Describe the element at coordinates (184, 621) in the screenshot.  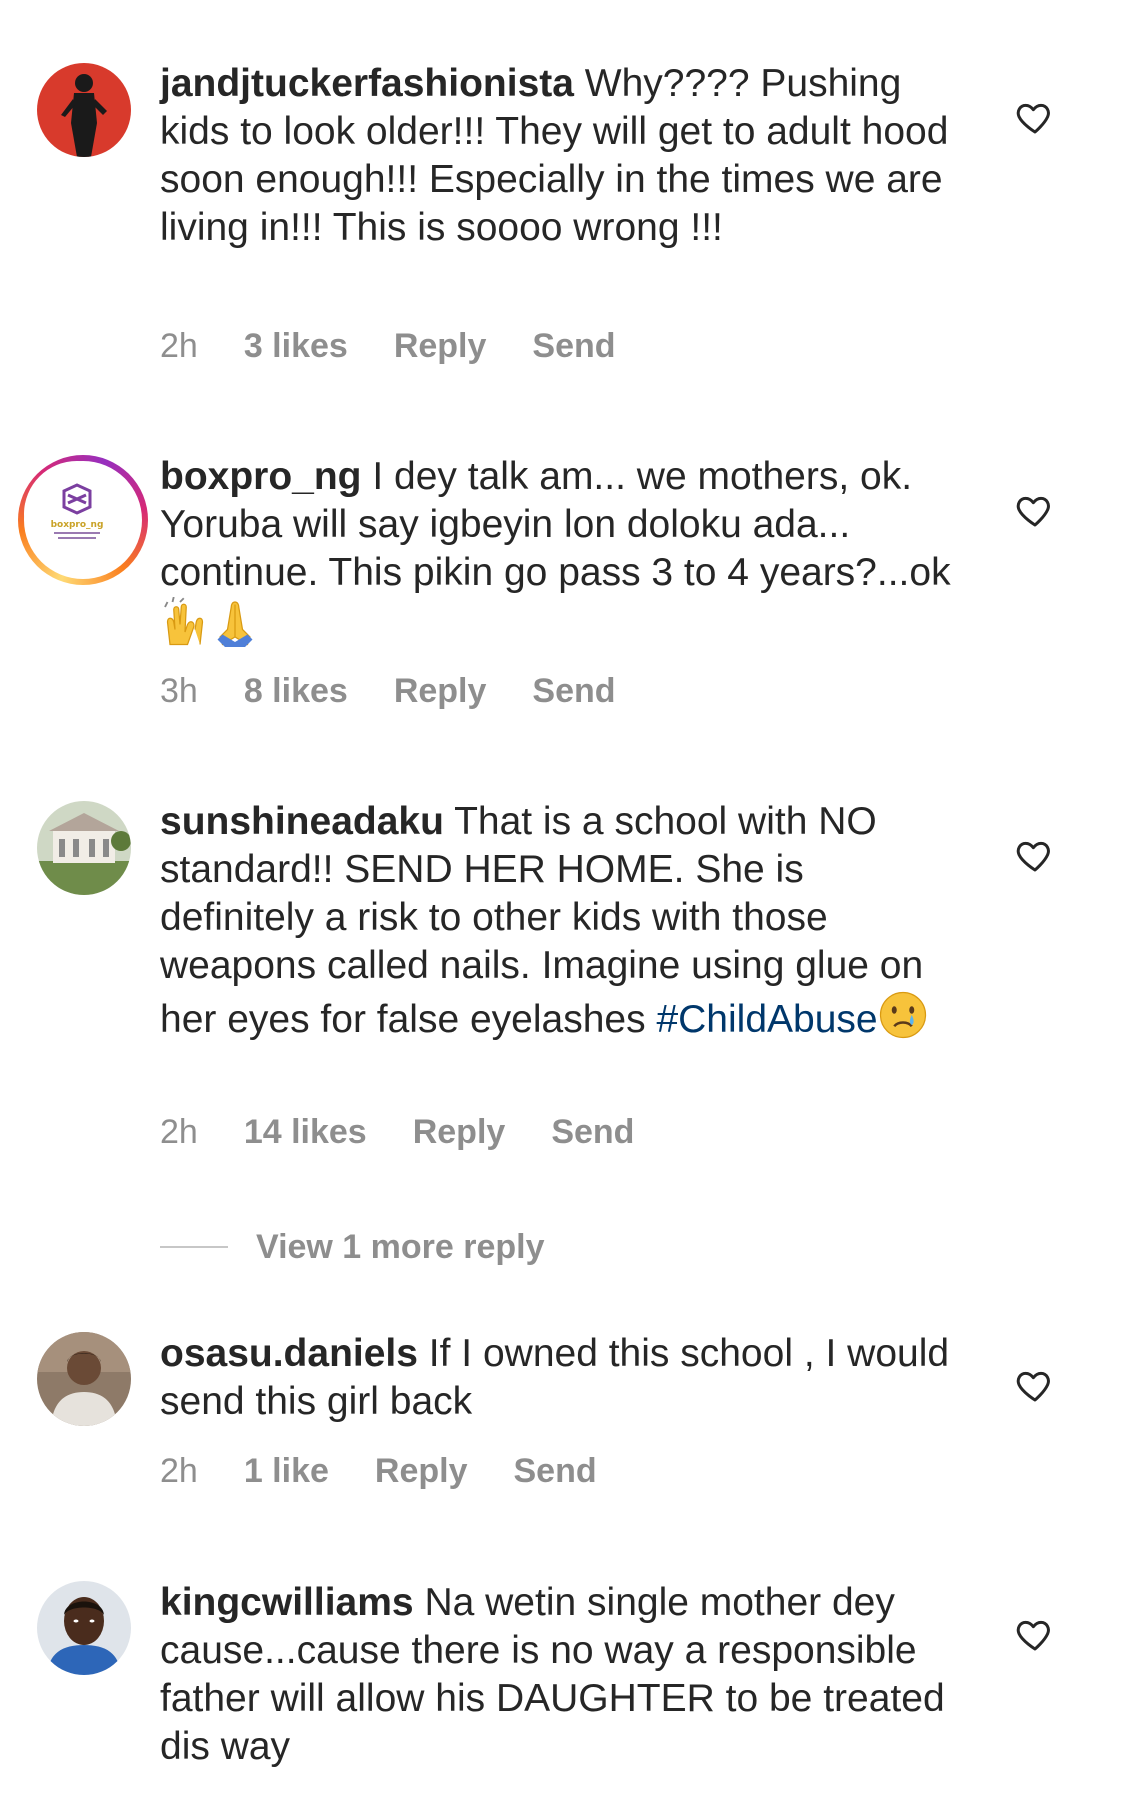
I see `raising-hands-icon` at that location.